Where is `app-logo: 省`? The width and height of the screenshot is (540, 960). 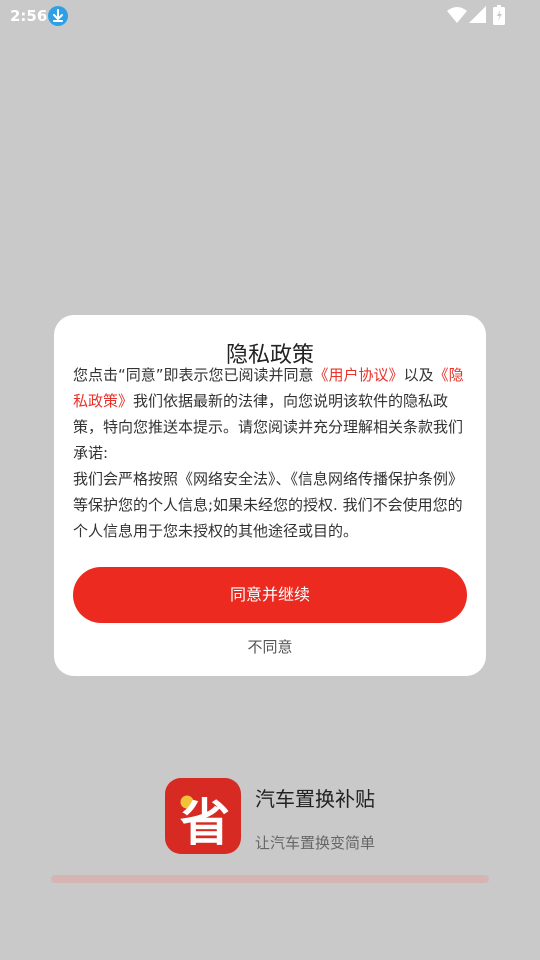
app-logo: 省 is located at coordinates (203, 816).